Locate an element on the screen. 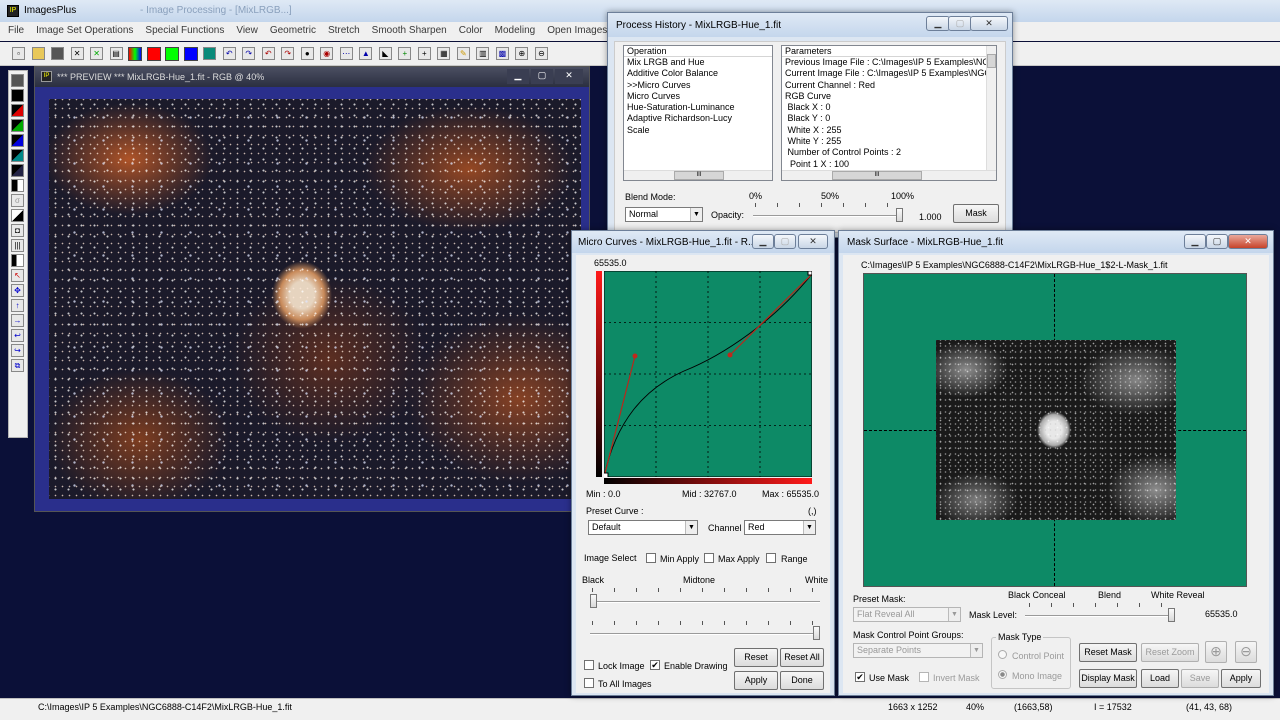 The width and height of the screenshot is (1280, 720). matrix-icon: ▩ is located at coordinates (502, 53).